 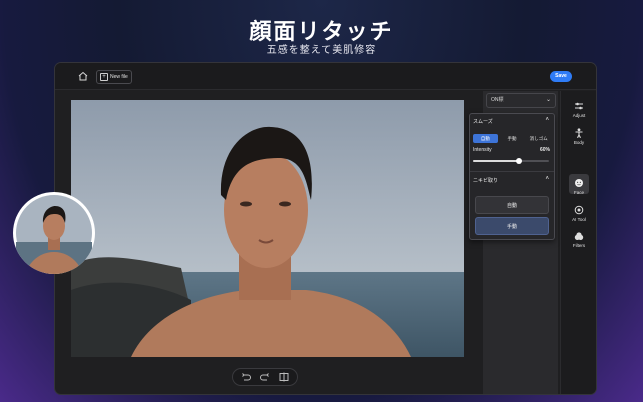 What do you see at coordinates (579, 236) in the screenshot?
I see `filters-icon` at bounding box center [579, 236].